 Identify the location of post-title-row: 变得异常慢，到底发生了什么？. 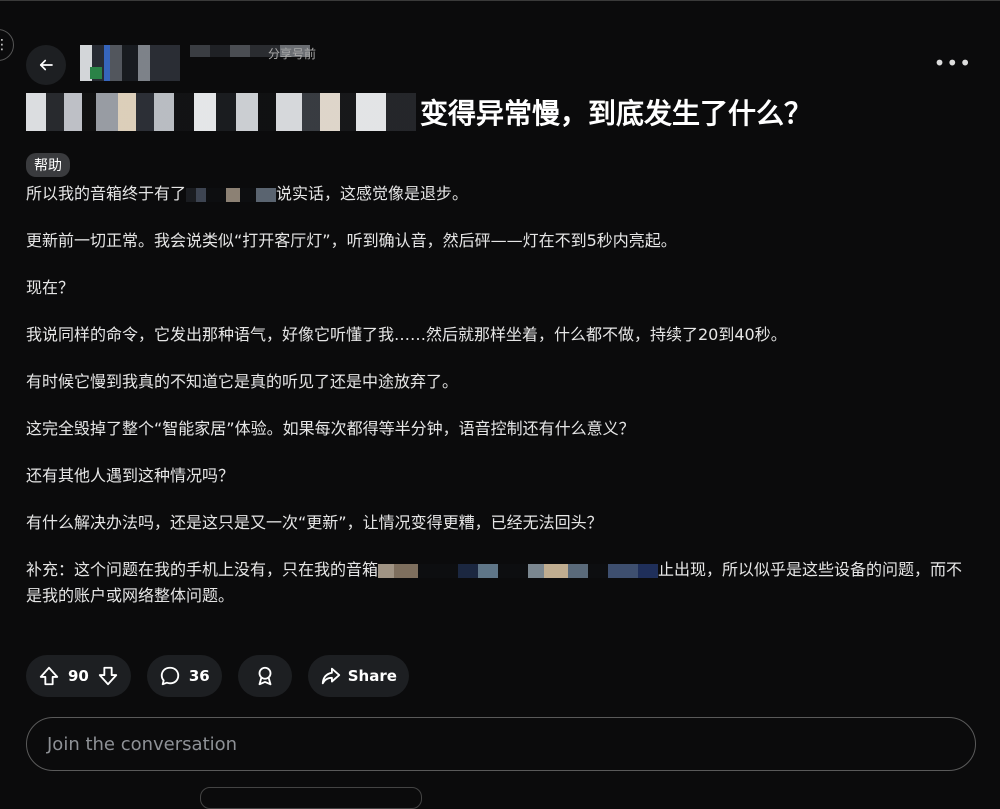
(419, 112).